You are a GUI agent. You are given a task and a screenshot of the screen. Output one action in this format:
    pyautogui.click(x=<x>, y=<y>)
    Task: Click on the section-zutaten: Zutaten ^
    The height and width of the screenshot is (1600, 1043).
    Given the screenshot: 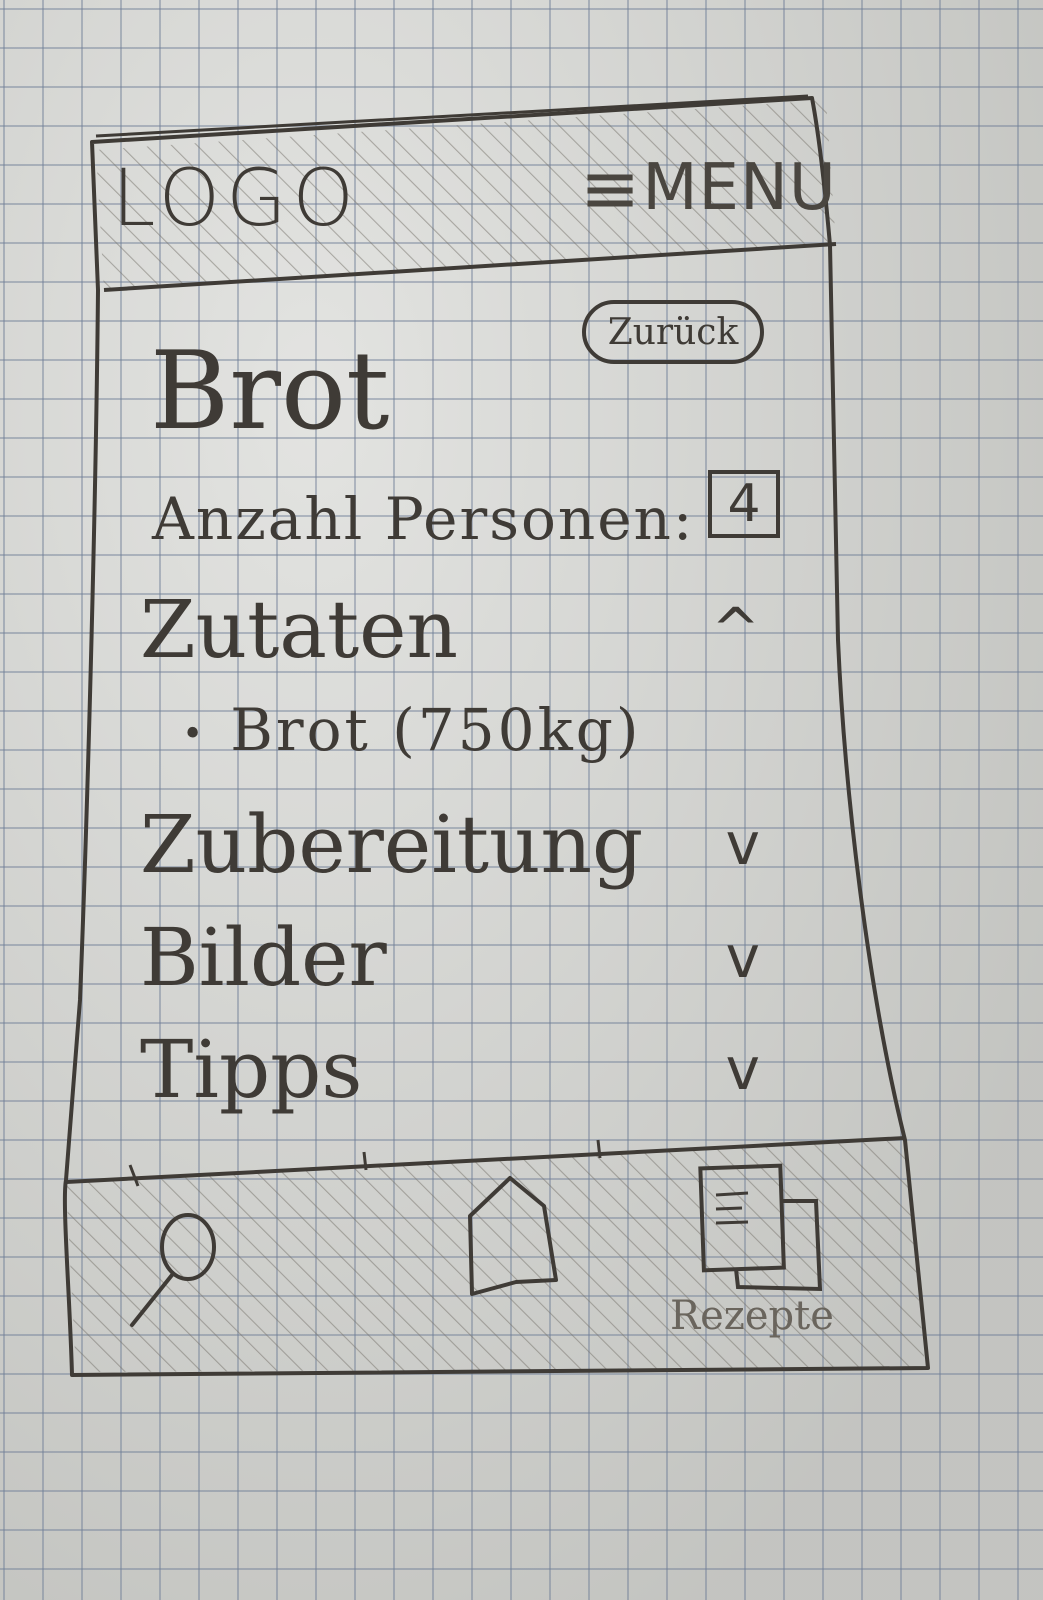 What is the action you would take?
    pyautogui.click(x=450, y=635)
    